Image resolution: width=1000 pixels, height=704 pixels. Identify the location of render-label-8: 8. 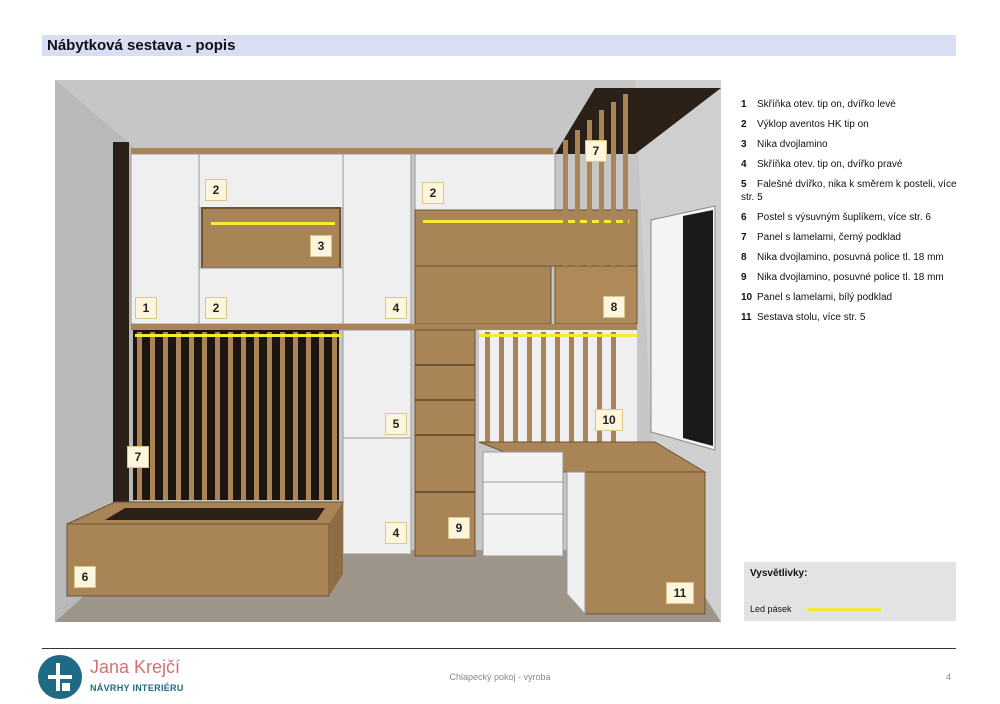
(614, 307).